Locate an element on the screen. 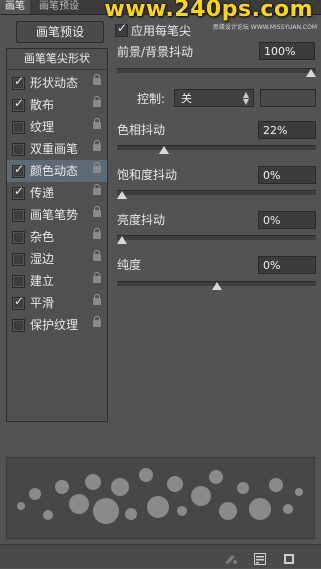 The height and width of the screenshot is (569, 321). list-item-label: 传递 is located at coordinates (42, 193).